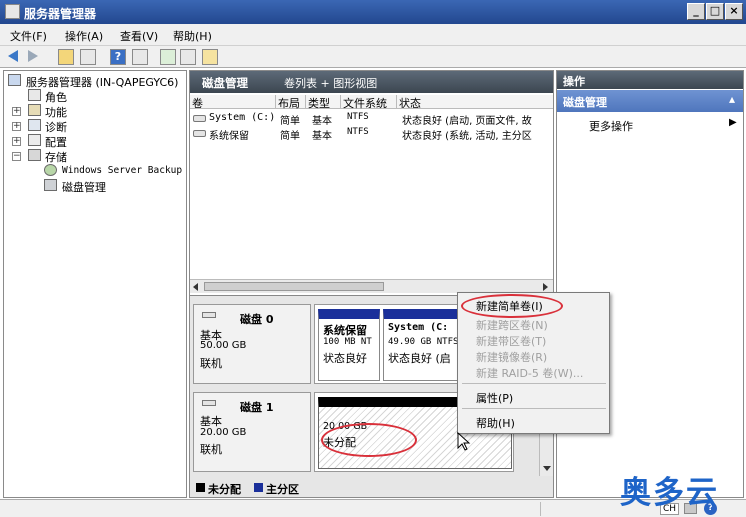  Describe the element at coordinates (349, 345) in the screenshot. I see `partition-system-reserved: 系统保留 100 MB NT 状态良好` at that location.